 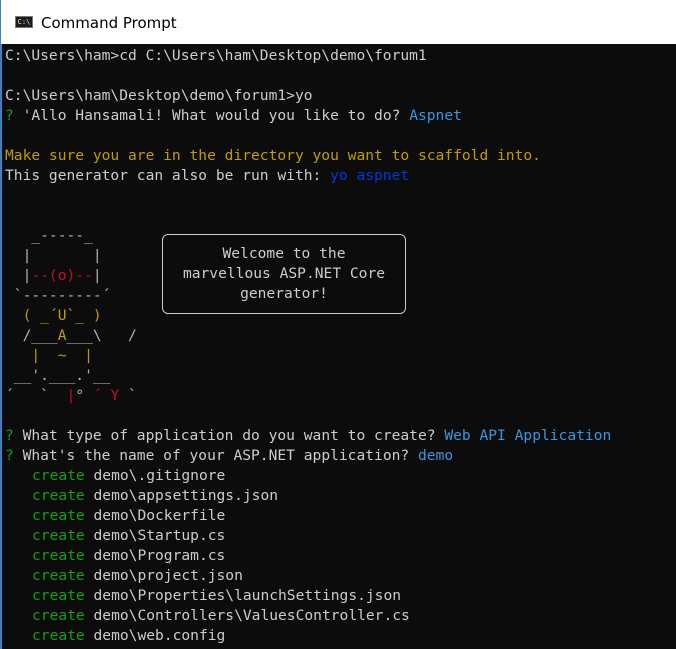 What do you see at coordinates (62, 335) in the screenshot?
I see `art-fragment: A` at bounding box center [62, 335].